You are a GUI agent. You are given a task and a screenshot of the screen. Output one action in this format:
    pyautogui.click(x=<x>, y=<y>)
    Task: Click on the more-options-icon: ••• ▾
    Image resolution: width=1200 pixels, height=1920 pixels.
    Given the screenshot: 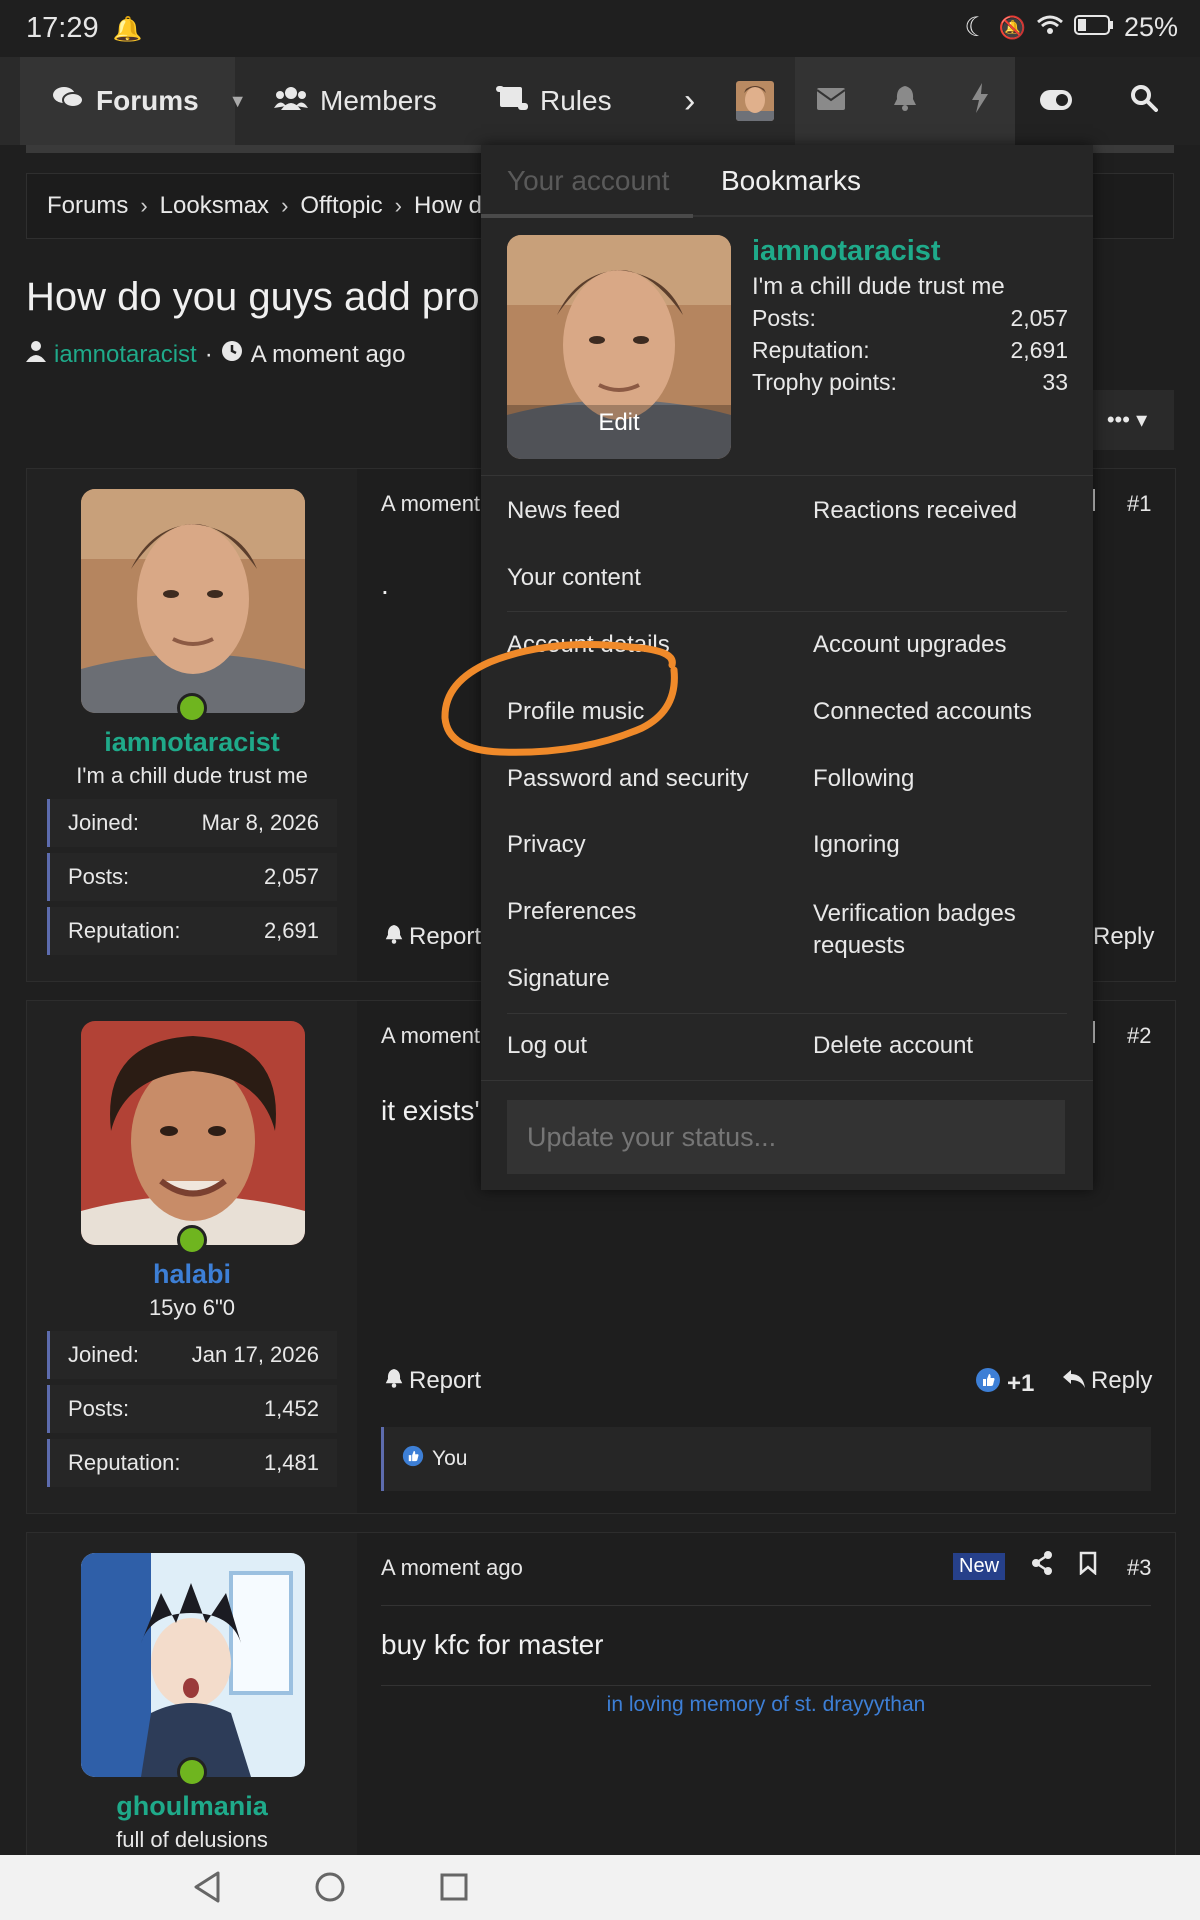 What is the action you would take?
    pyautogui.click(x=1127, y=419)
    